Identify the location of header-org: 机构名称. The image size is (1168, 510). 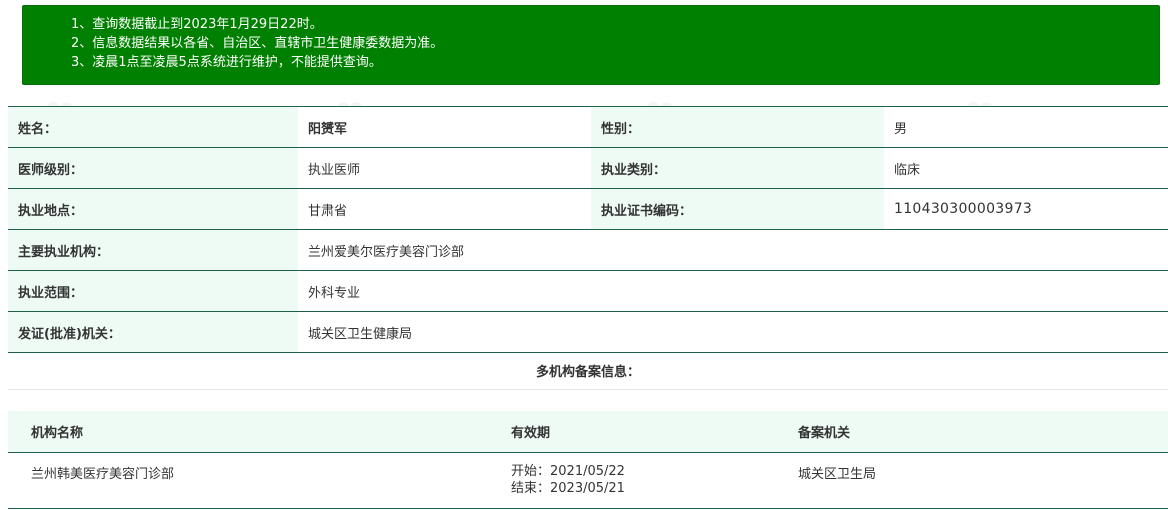
(57, 433).